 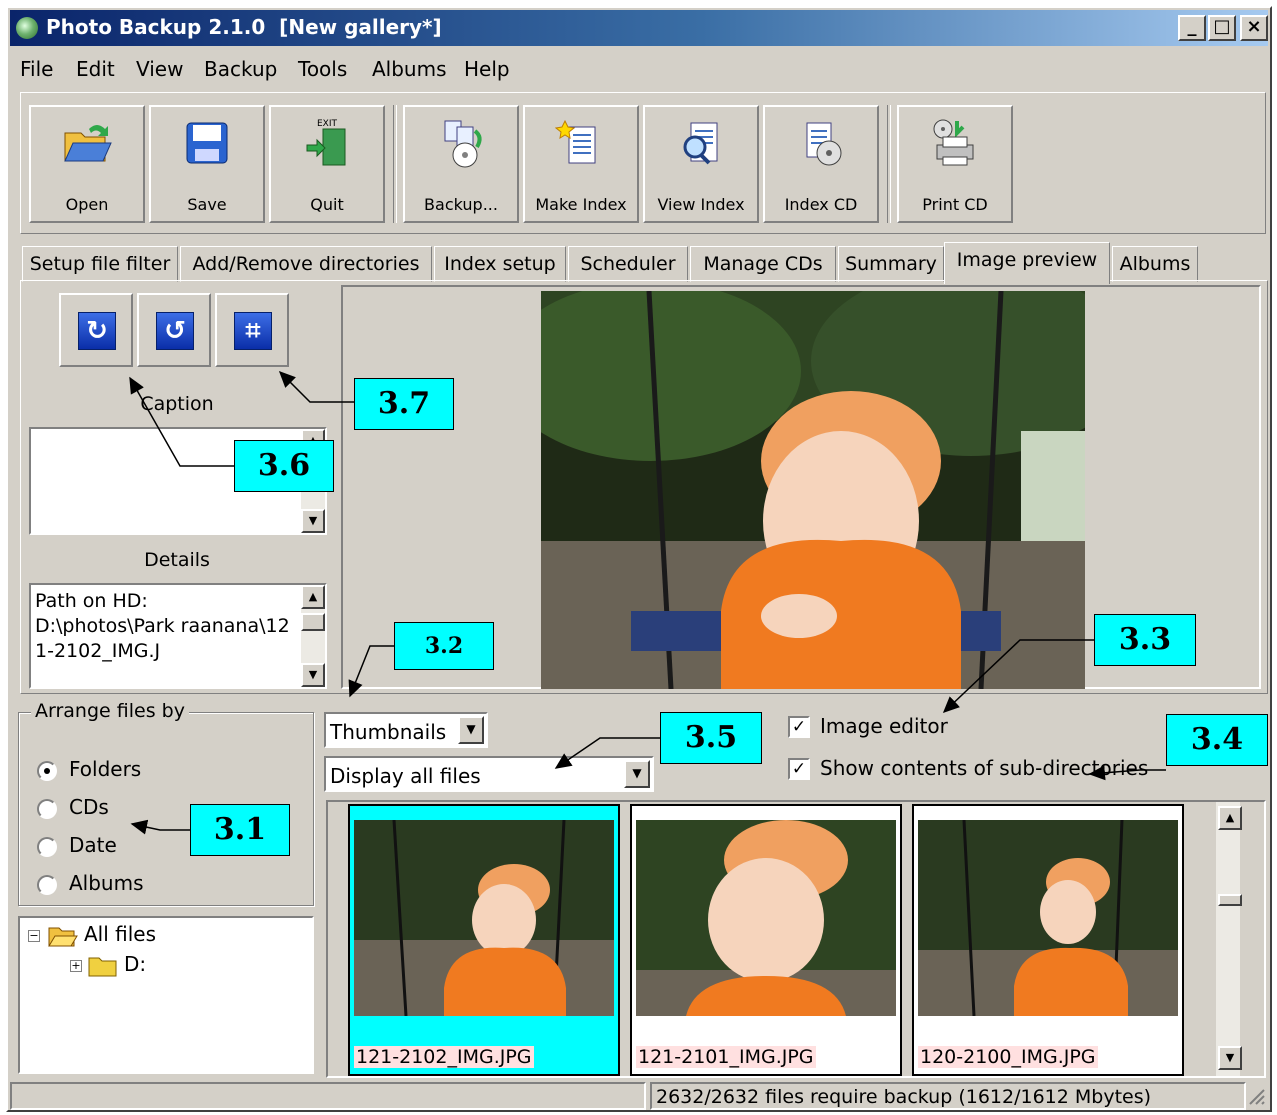 What do you see at coordinates (100, 264) in the screenshot?
I see `tab-setup-file-filter: Setup file filter` at bounding box center [100, 264].